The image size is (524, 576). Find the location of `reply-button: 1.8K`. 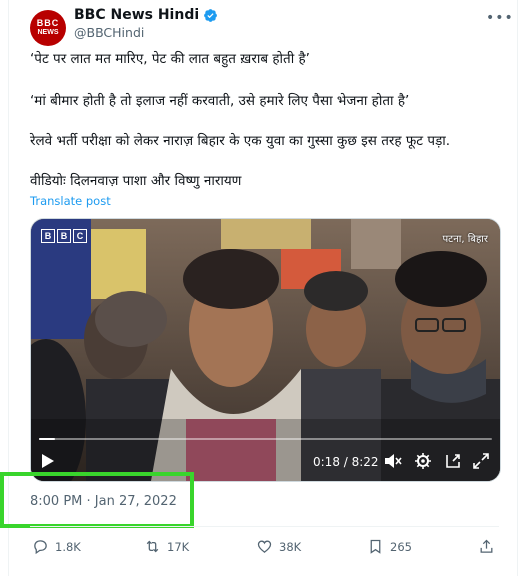

reply-button: 1.8K is located at coordinates (56, 546).